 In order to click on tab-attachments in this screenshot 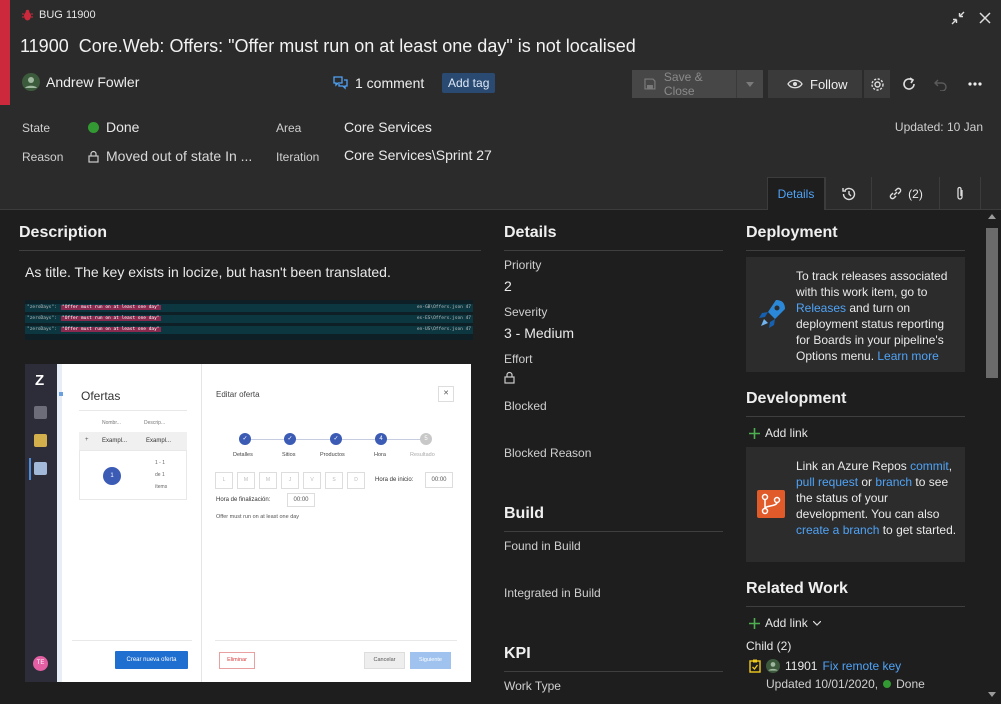, I will do `click(960, 193)`.